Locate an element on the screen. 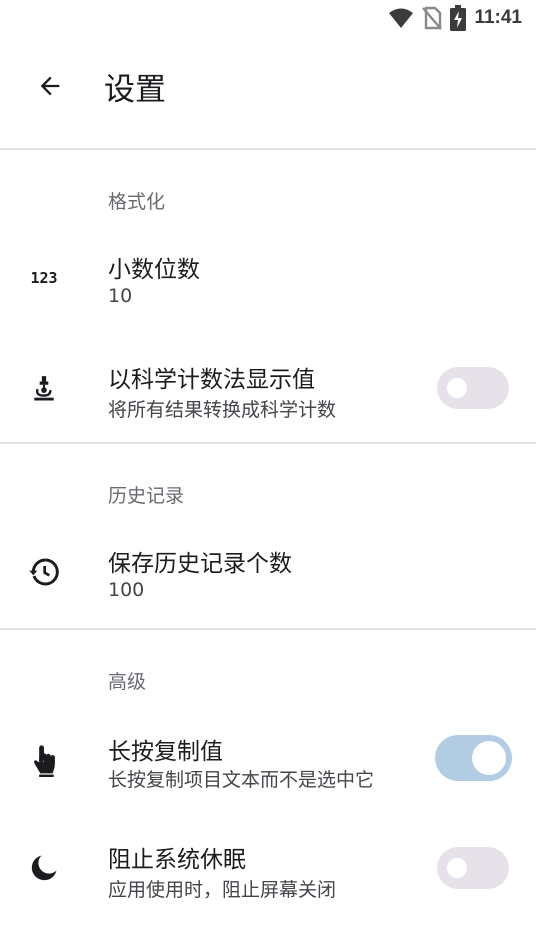 The image size is (536, 952). page-title: 设置 is located at coordinates (135, 89).